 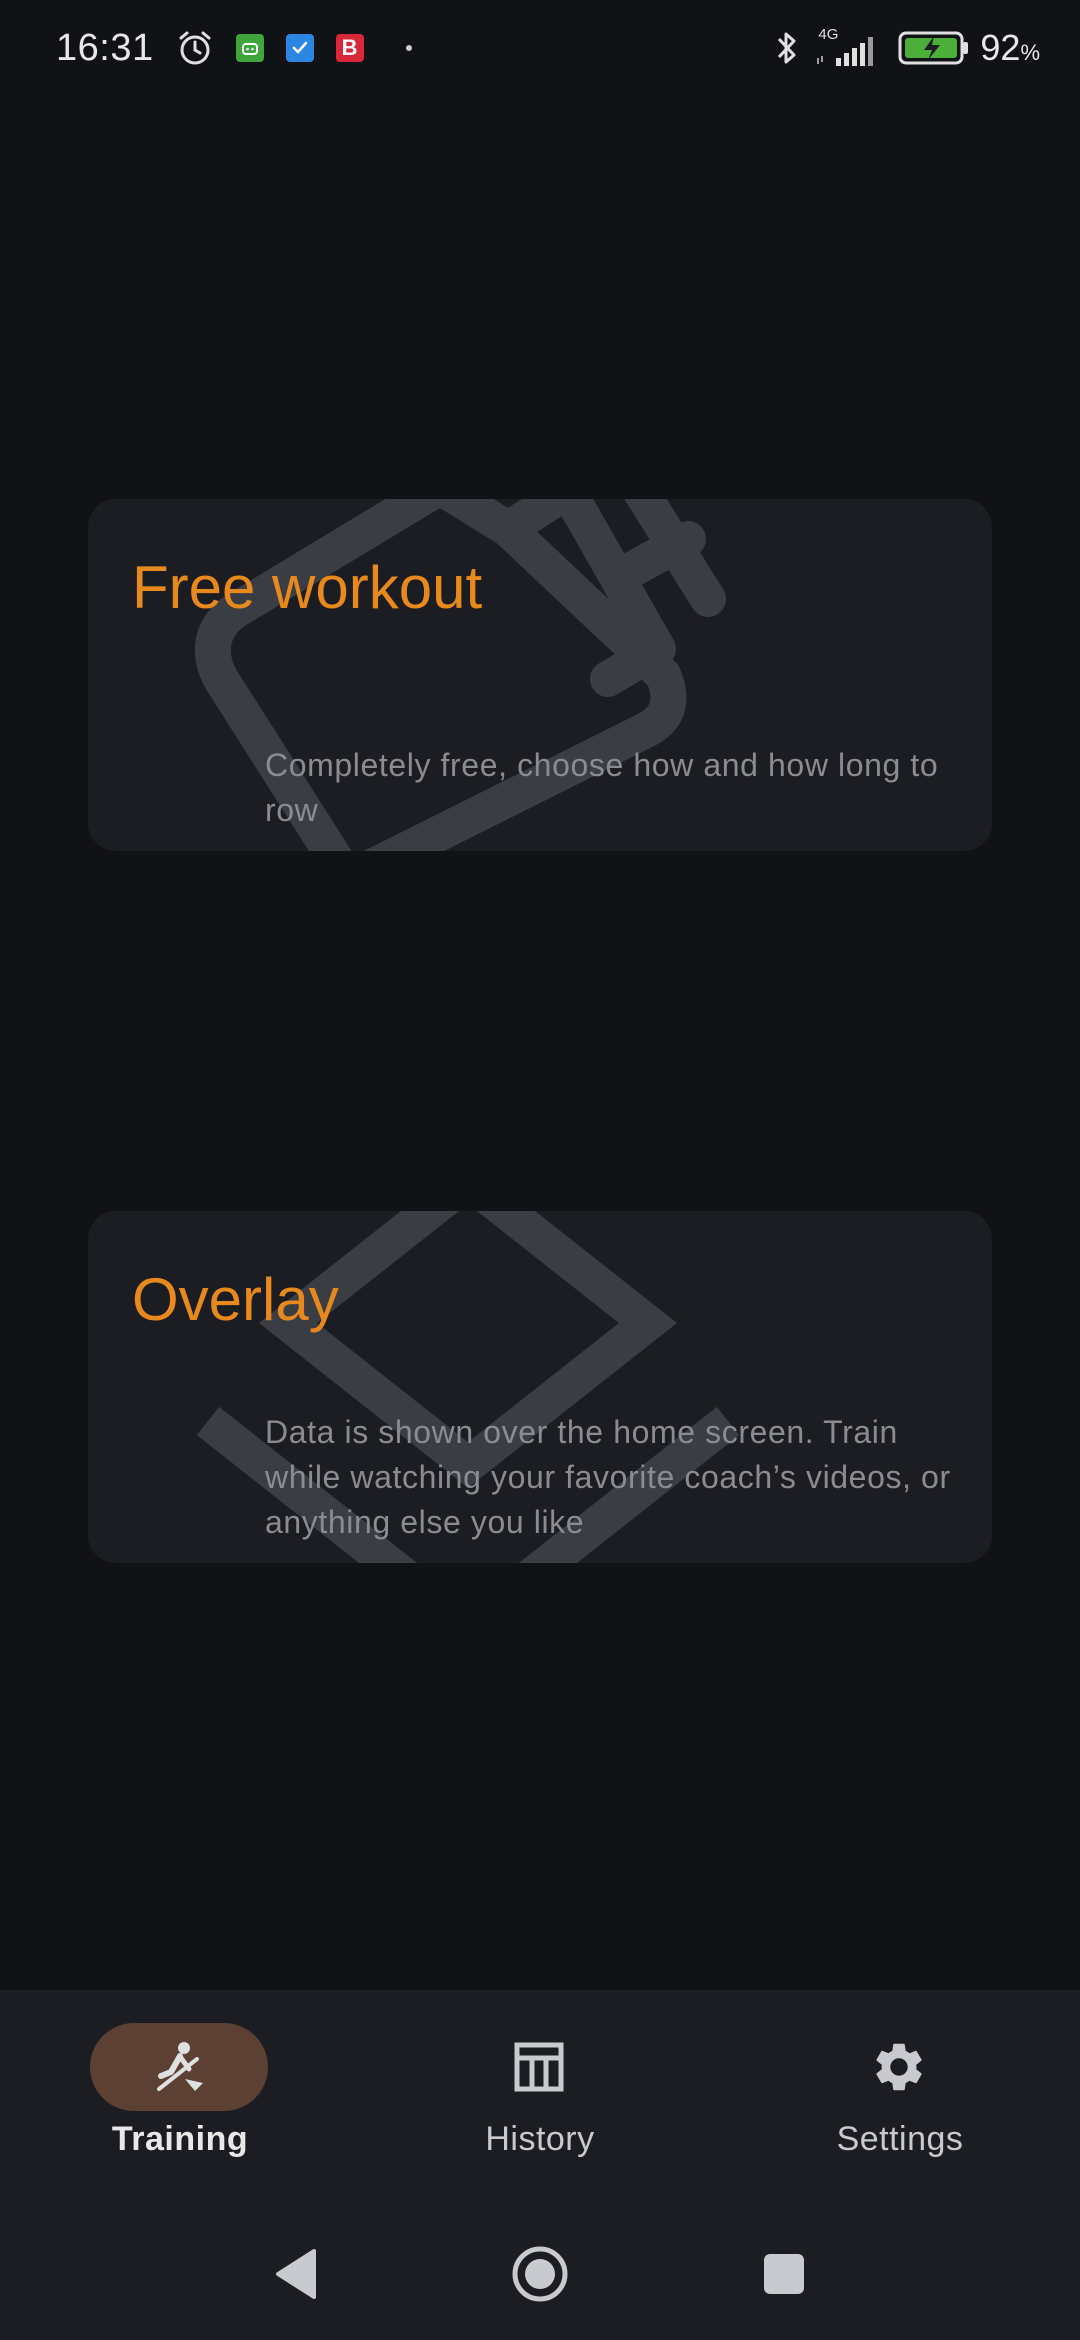 What do you see at coordinates (234, 48) in the screenshot?
I see `status-bar-left: 16:31 B` at bounding box center [234, 48].